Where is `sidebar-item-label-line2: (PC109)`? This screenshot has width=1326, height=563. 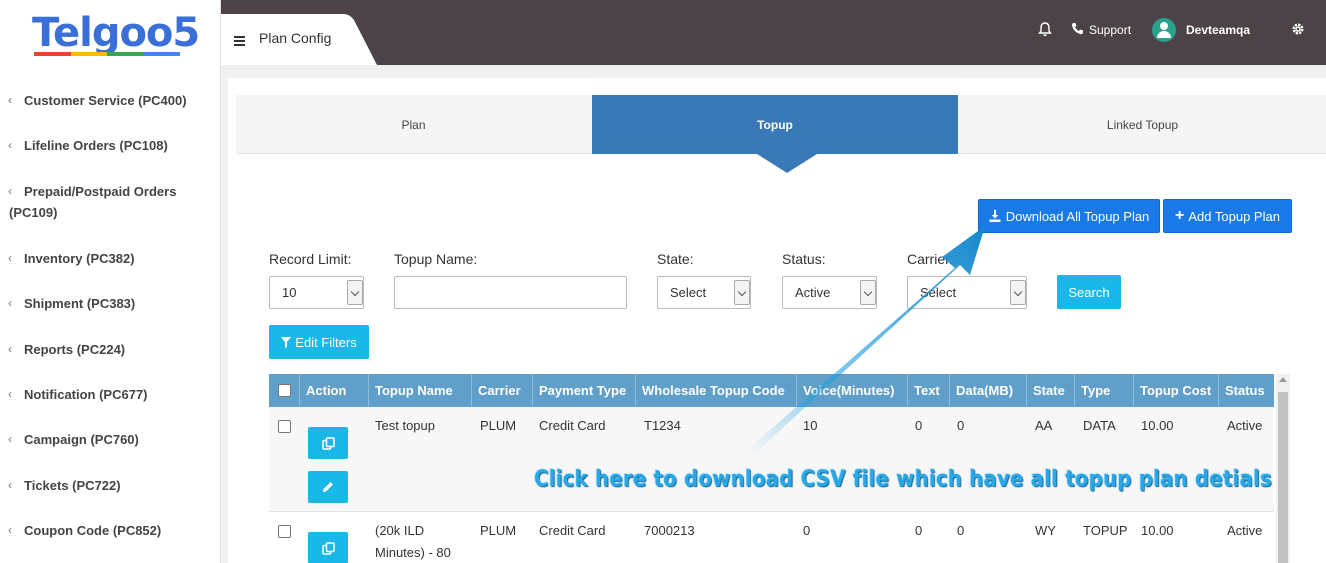 sidebar-item-label-line2: (PC109) is located at coordinates (33, 212).